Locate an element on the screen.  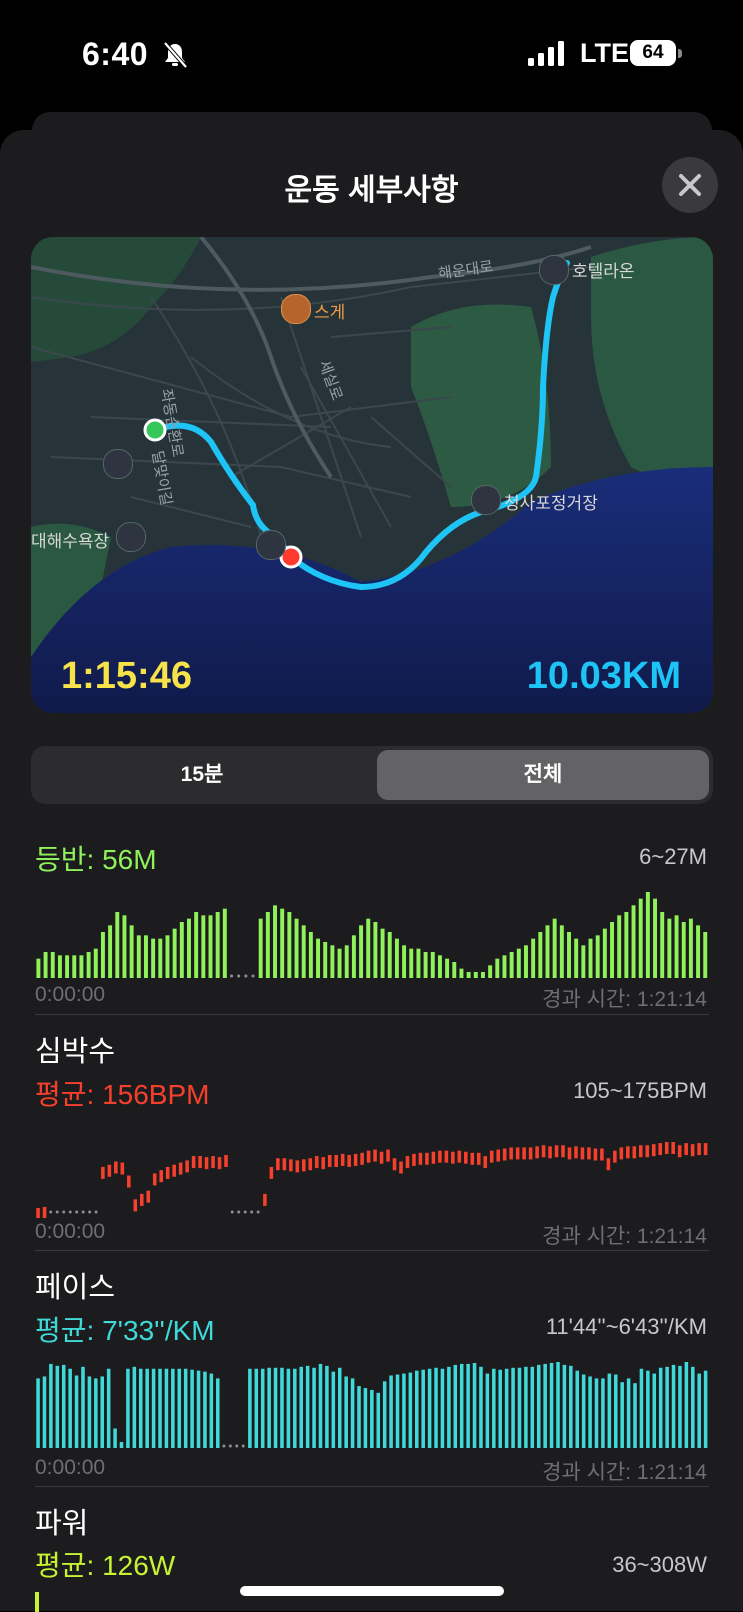
hotel-icon is located at coordinates (554, 270).